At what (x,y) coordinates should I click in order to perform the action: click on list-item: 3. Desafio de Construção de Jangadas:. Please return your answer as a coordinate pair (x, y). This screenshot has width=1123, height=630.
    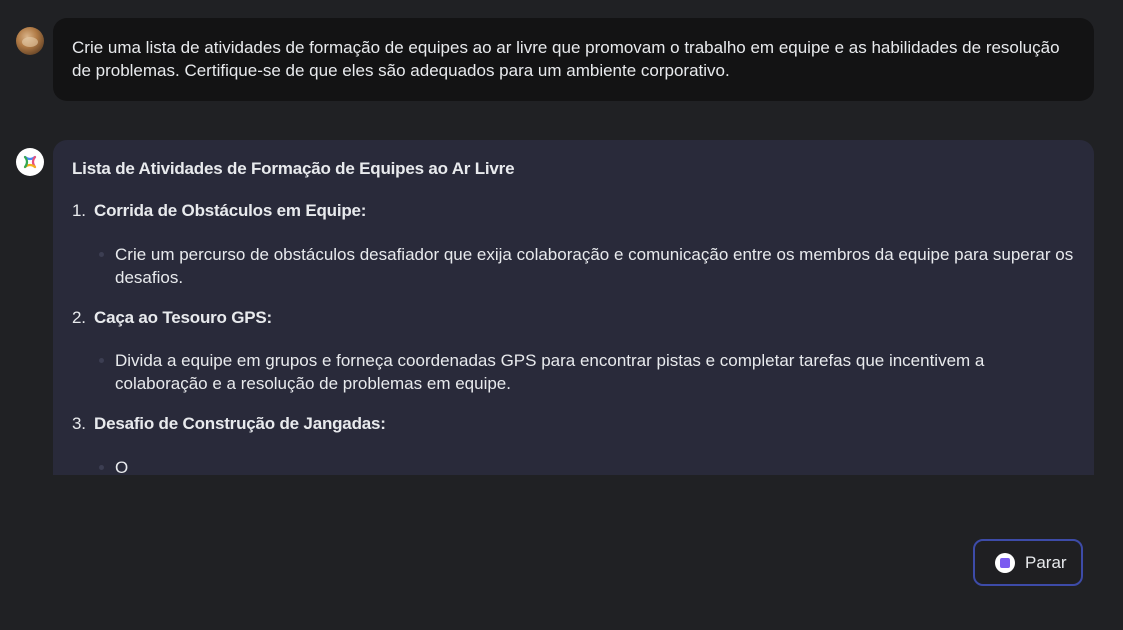
    Looking at the image, I should click on (229, 424).